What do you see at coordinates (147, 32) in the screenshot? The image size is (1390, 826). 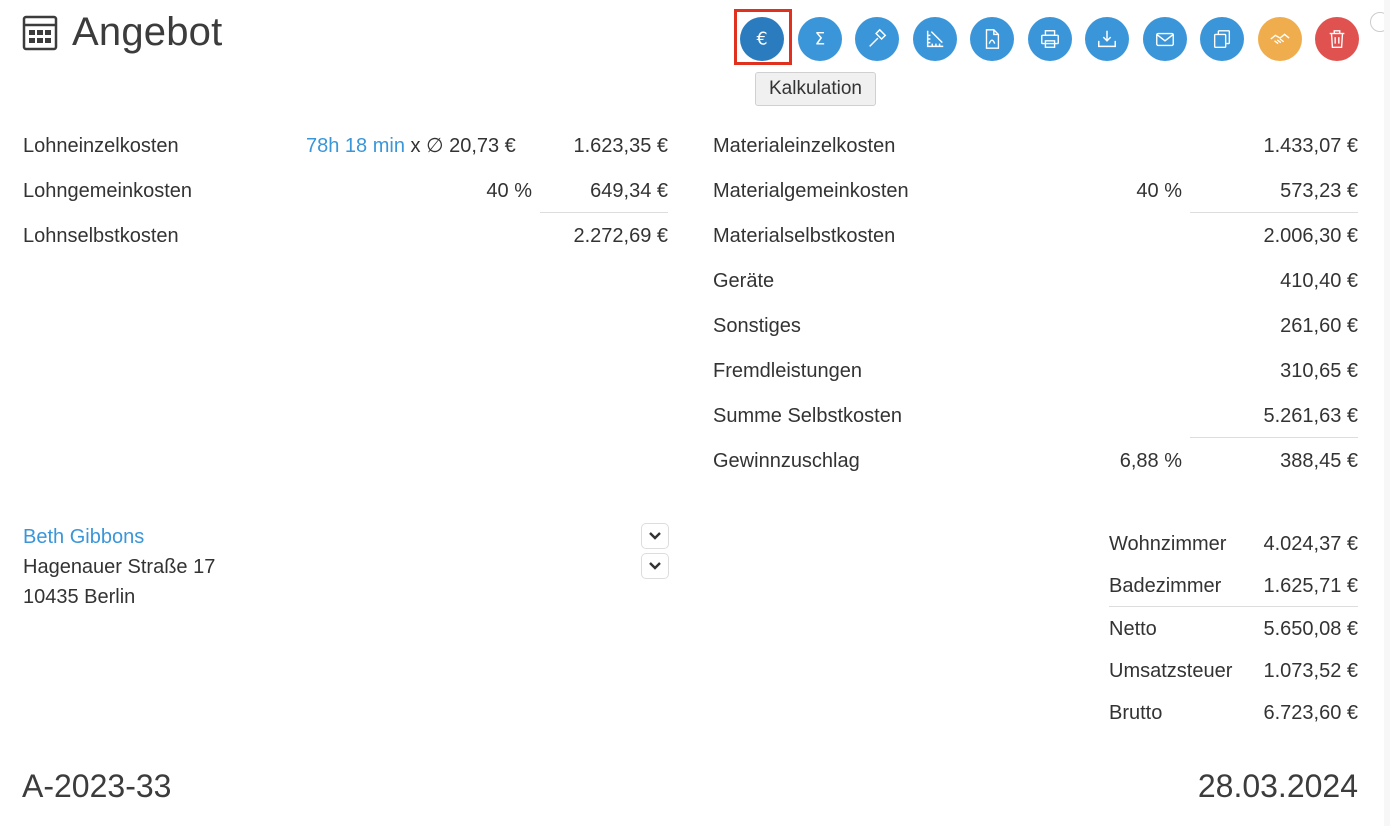 I see `page-title: Angebot` at bounding box center [147, 32].